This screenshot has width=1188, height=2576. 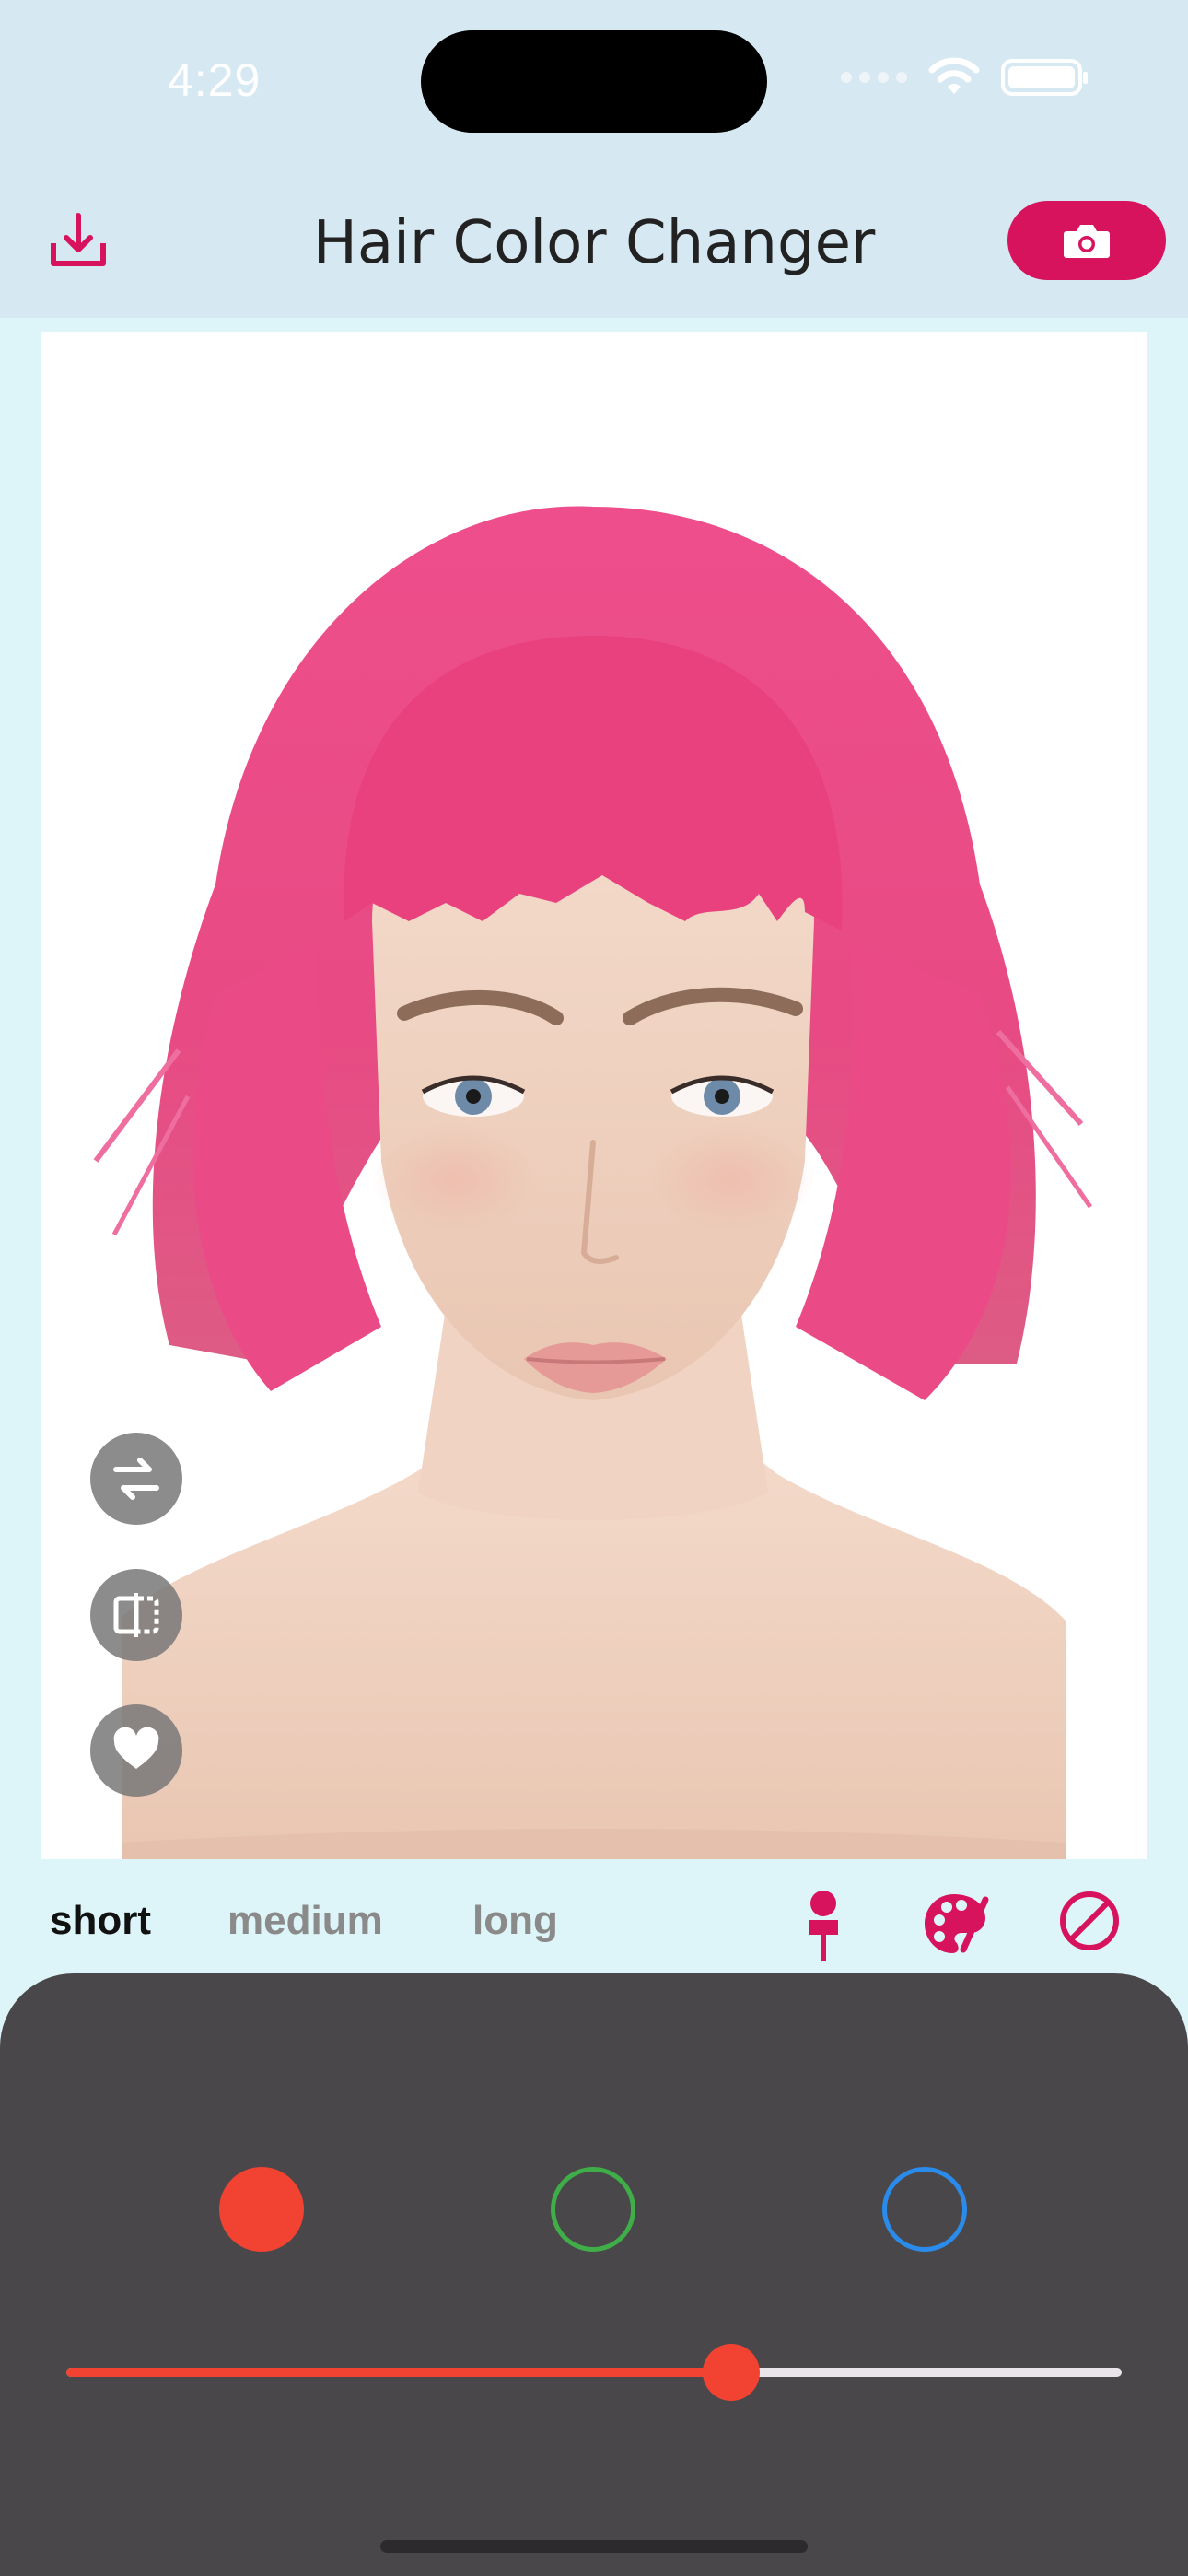 I want to click on cellular-signal-icon, so click(x=874, y=77).